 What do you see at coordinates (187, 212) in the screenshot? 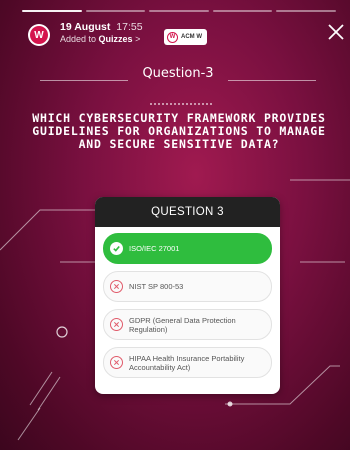
I see `quiz-header: QUESTION 3` at bounding box center [187, 212].